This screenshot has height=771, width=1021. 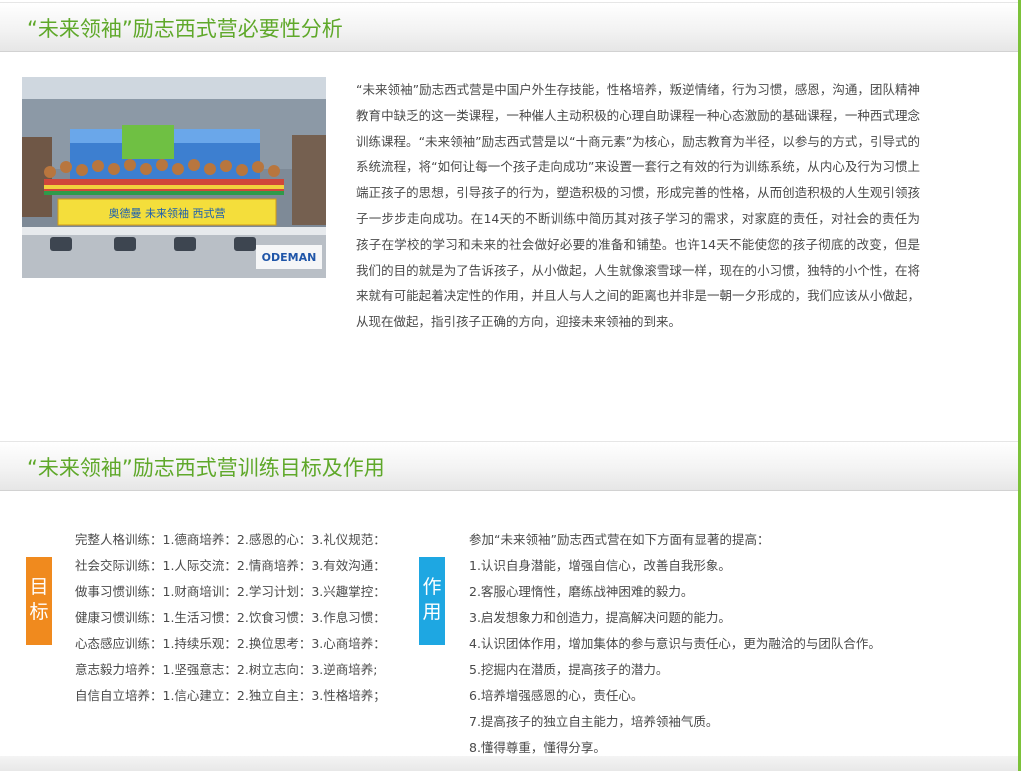 I want to click on group-photo: 奥德曼 未来领袖 西式营 ODEMAN, so click(x=174, y=177).